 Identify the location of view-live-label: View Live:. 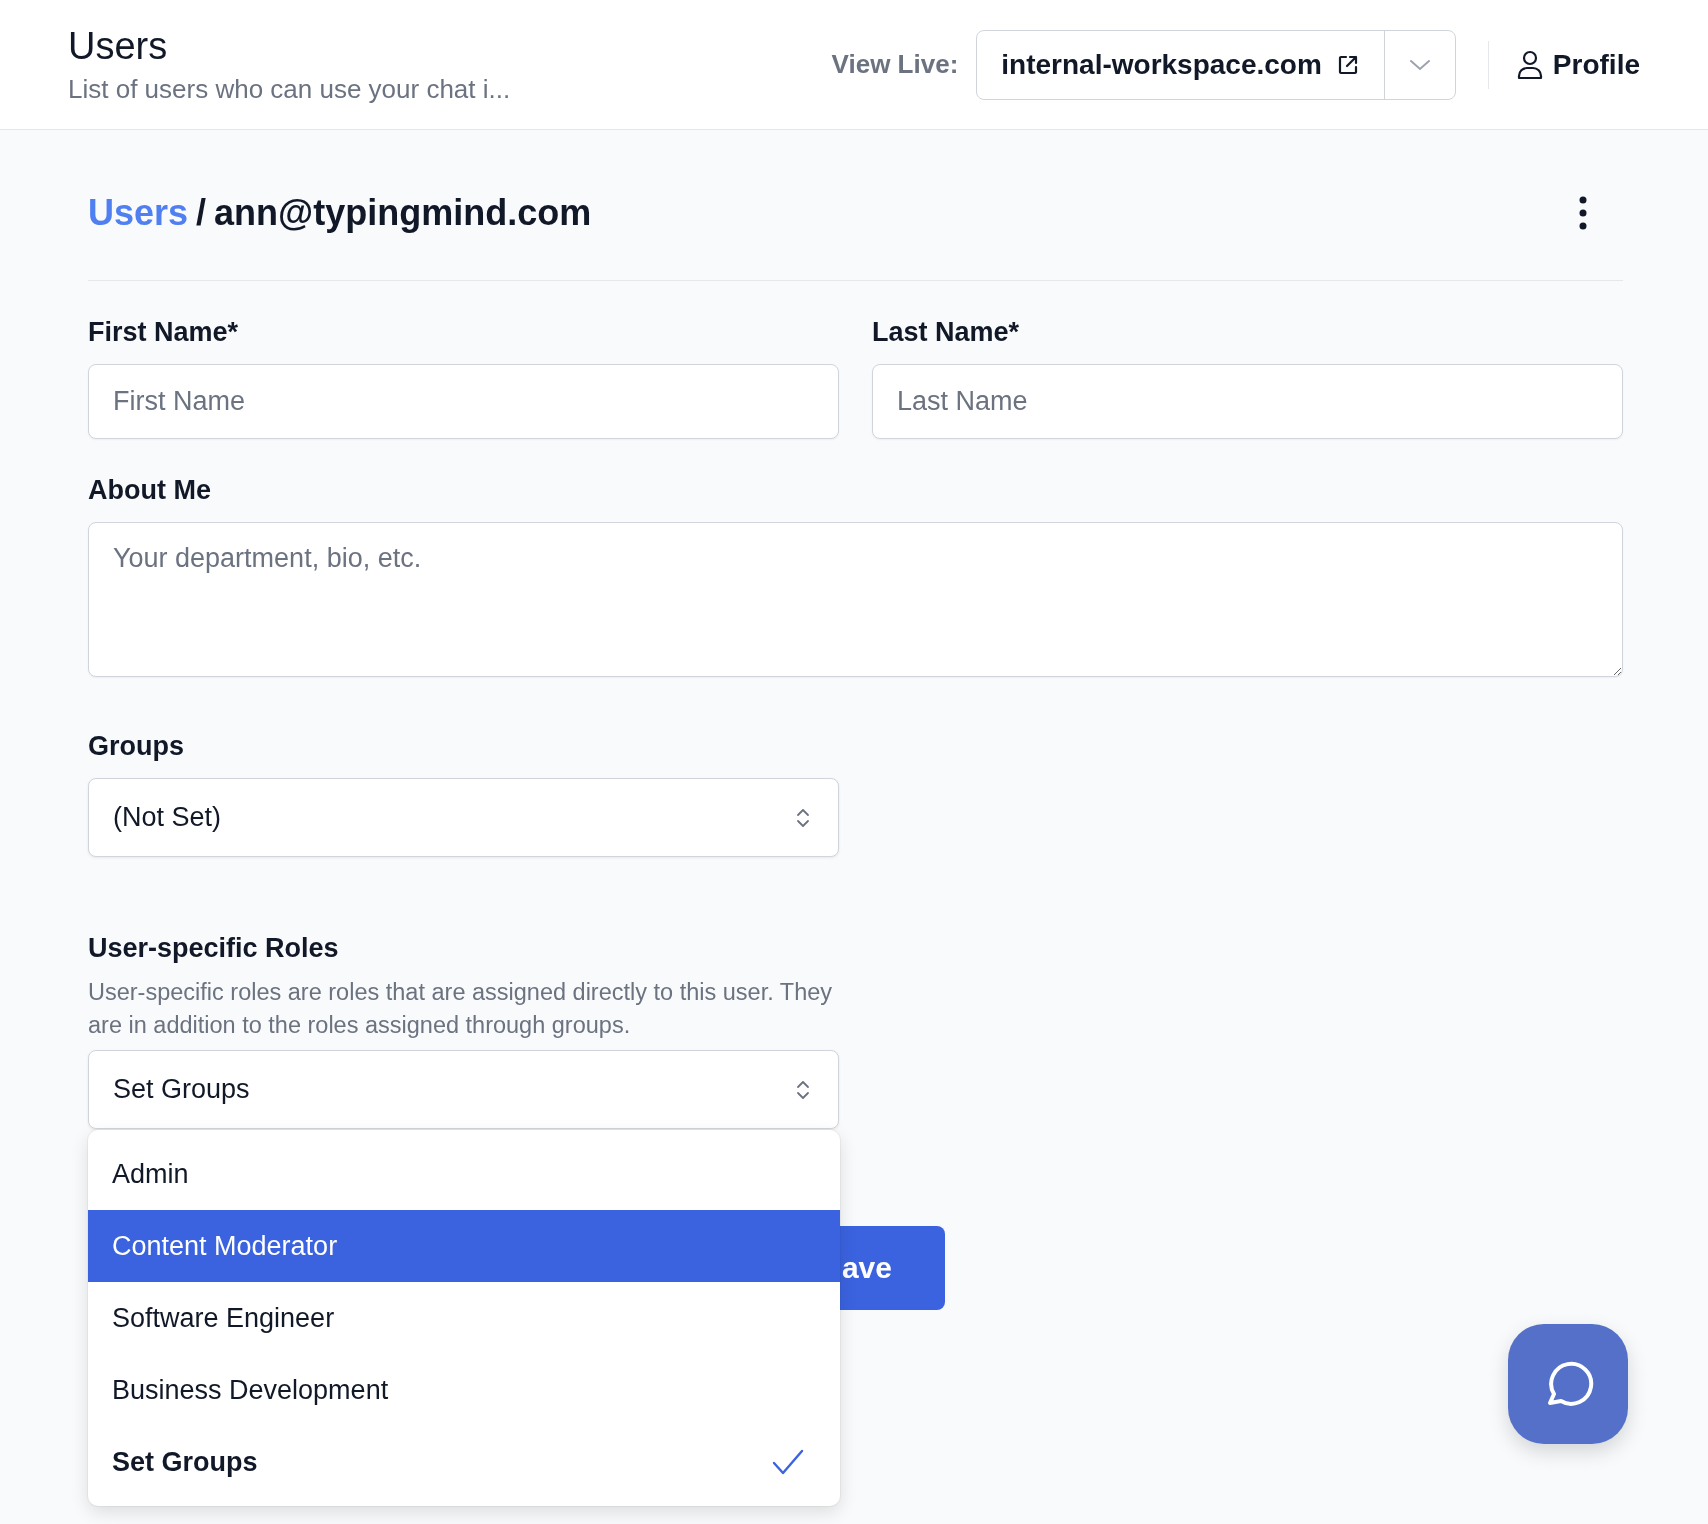
(895, 64).